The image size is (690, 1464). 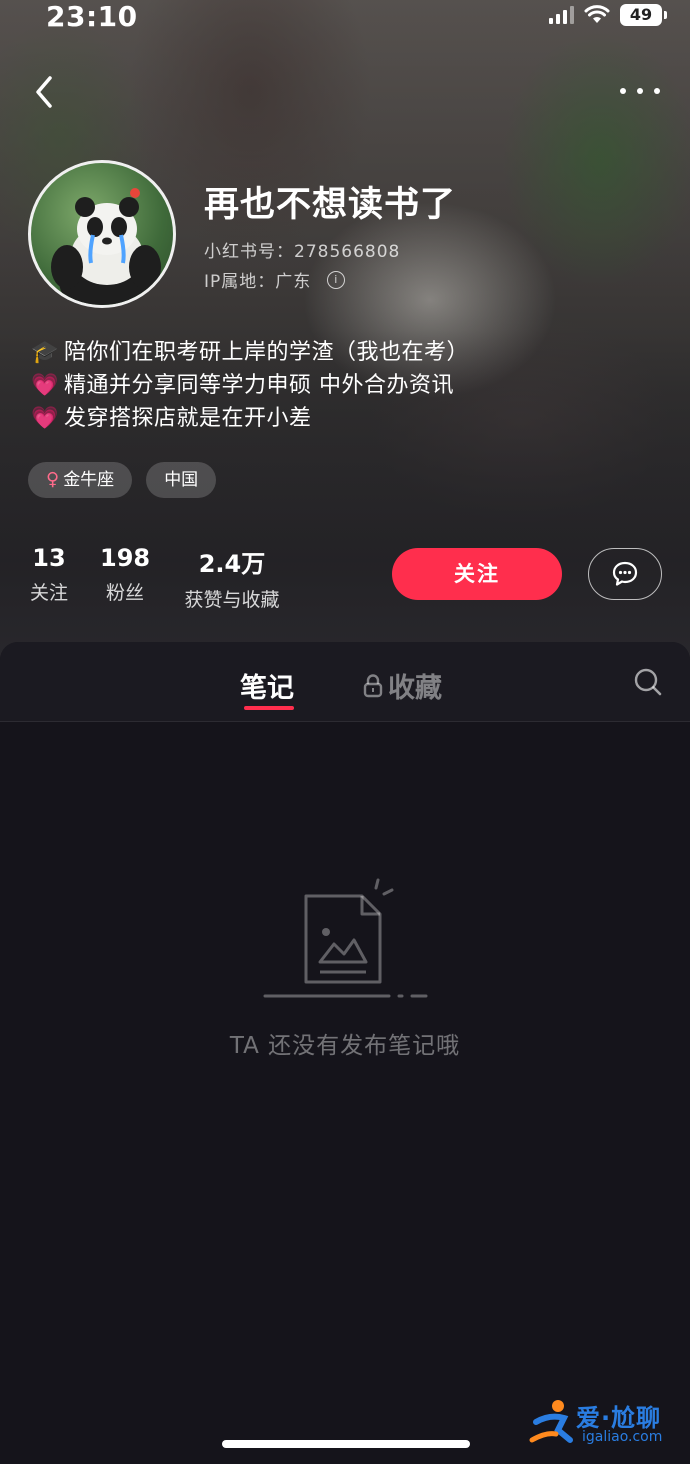 What do you see at coordinates (89, 480) in the screenshot?
I see `tag-label: 金牛座` at bounding box center [89, 480].